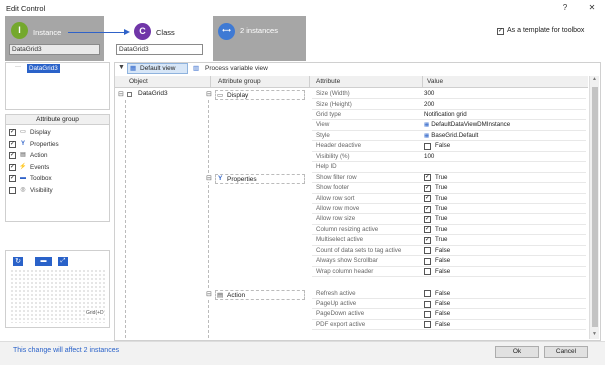 The height and width of the screenshot is (365, 605). I want to click on attribute-row: Help ID, so click(449, 167).